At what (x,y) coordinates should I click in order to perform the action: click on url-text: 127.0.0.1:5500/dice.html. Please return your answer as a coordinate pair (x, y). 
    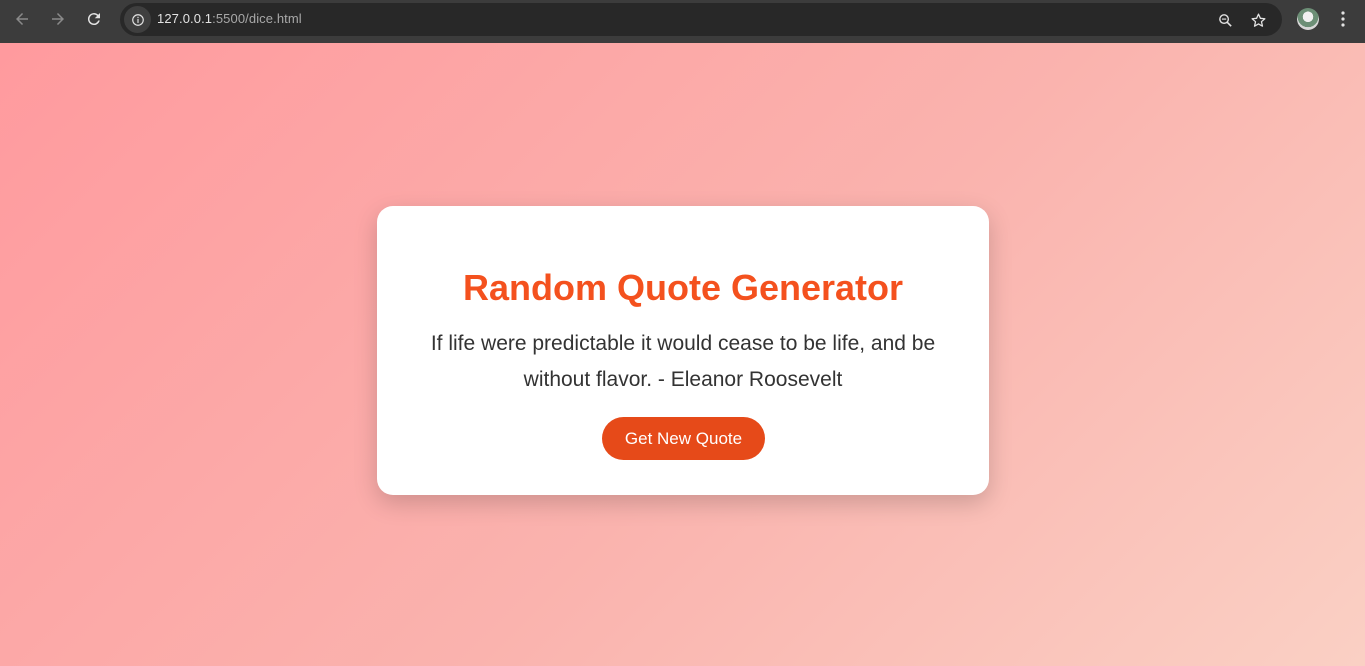
    Looking at the image, I should click on (229, 18).